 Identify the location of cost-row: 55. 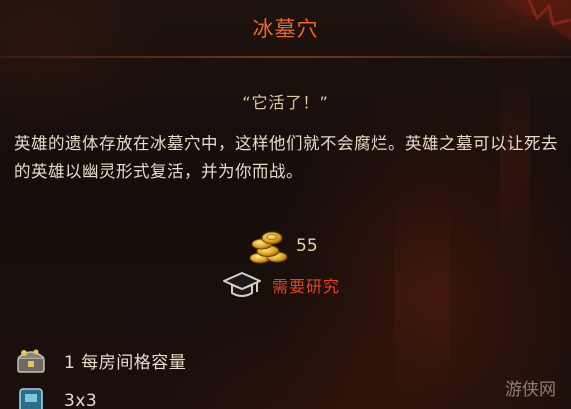
(283, 246).